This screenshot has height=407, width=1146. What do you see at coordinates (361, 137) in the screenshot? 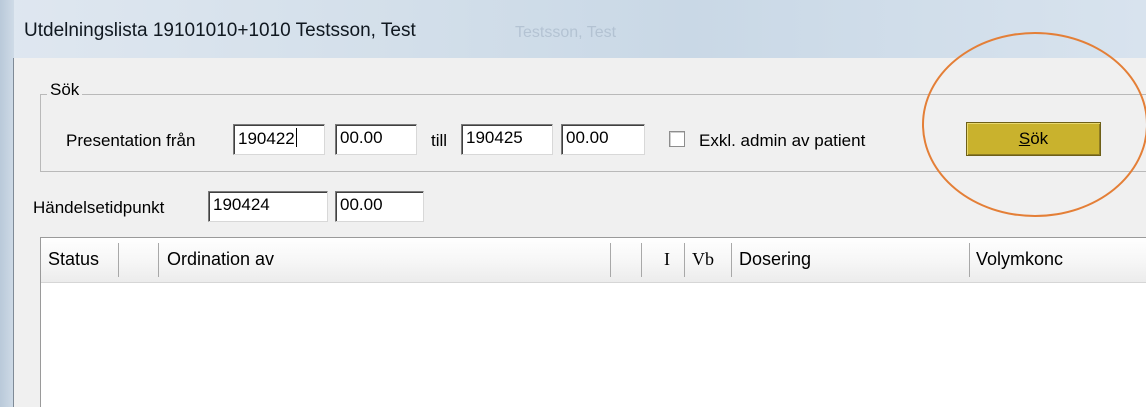
I see `from-time-value: 00.00` at bounding box center [361, 137].